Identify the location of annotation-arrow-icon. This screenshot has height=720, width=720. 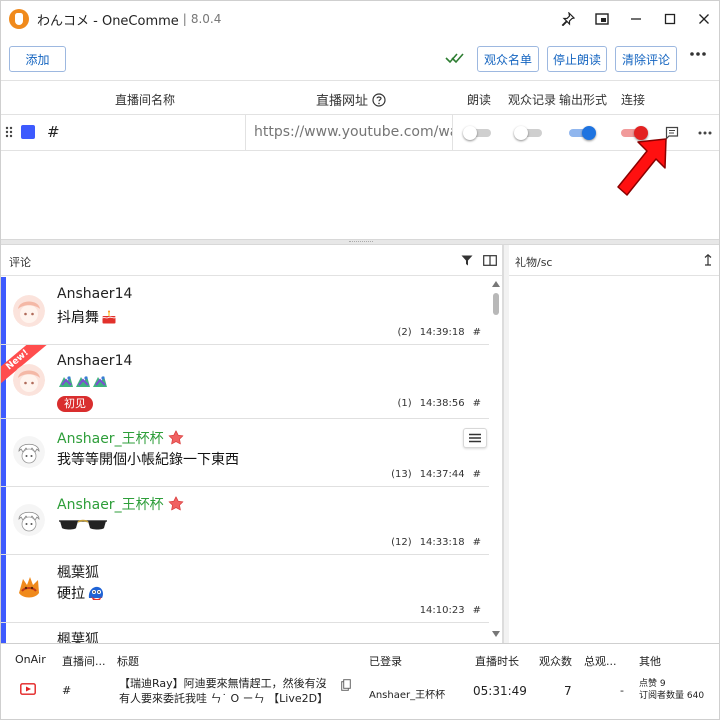
(642, 167).